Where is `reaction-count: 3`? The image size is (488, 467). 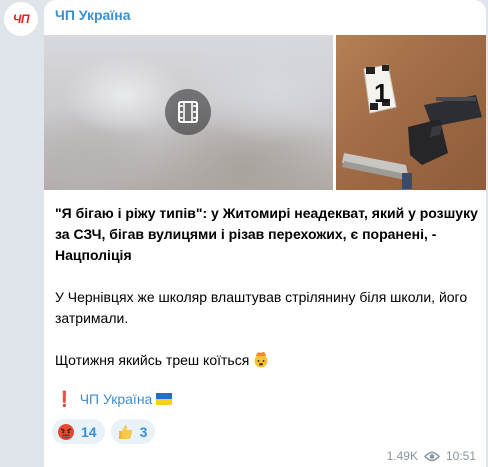 reaction-count: 3 is located at coordinates (143, 431).